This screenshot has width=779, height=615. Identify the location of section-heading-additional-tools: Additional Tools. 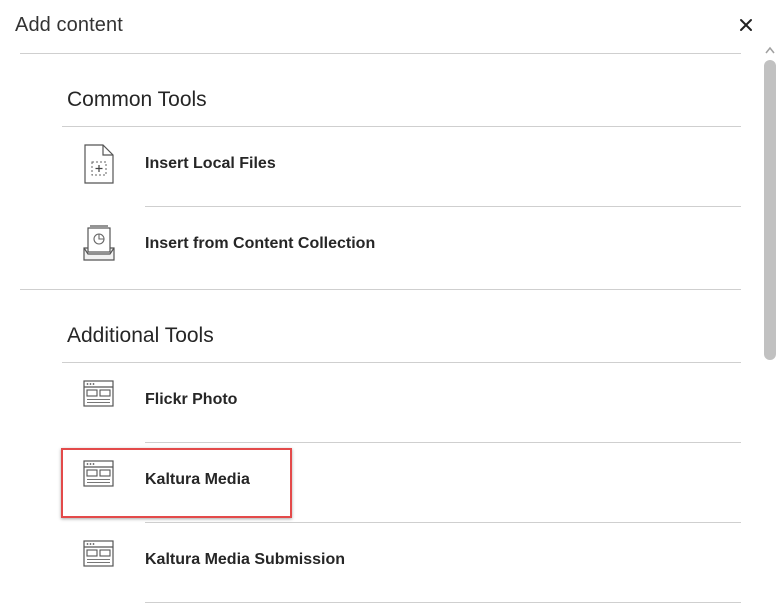
(140, 335).